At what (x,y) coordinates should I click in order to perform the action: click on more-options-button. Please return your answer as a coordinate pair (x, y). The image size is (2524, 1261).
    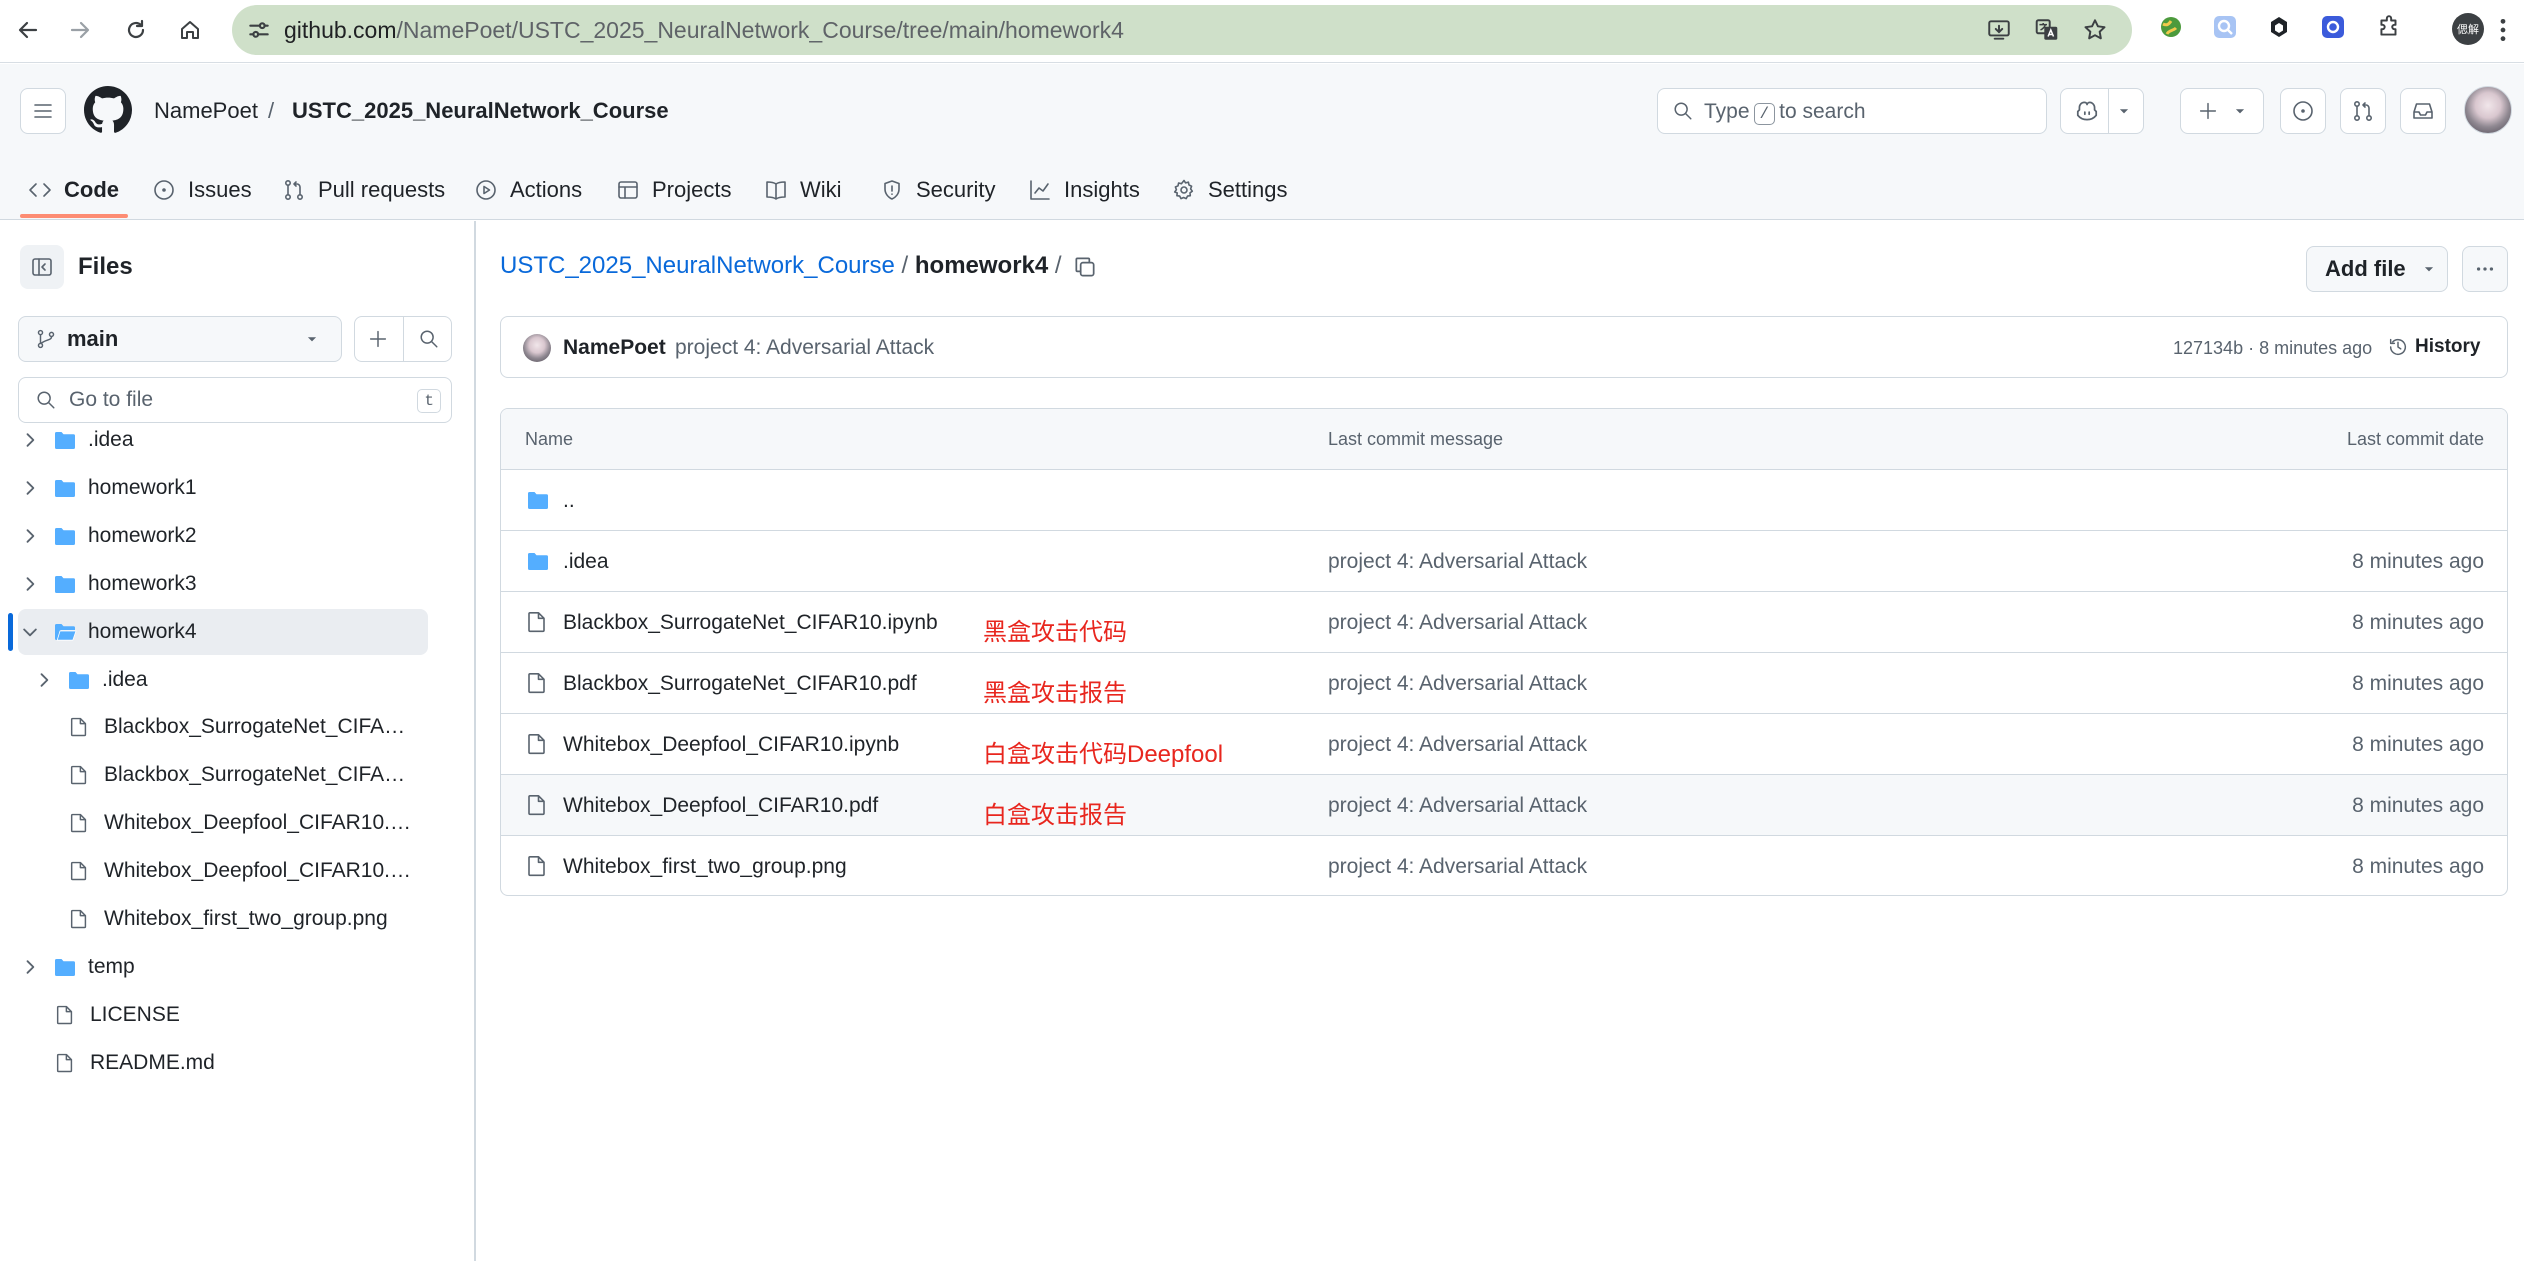
    Looking at the image, I should click on (2485, 269).